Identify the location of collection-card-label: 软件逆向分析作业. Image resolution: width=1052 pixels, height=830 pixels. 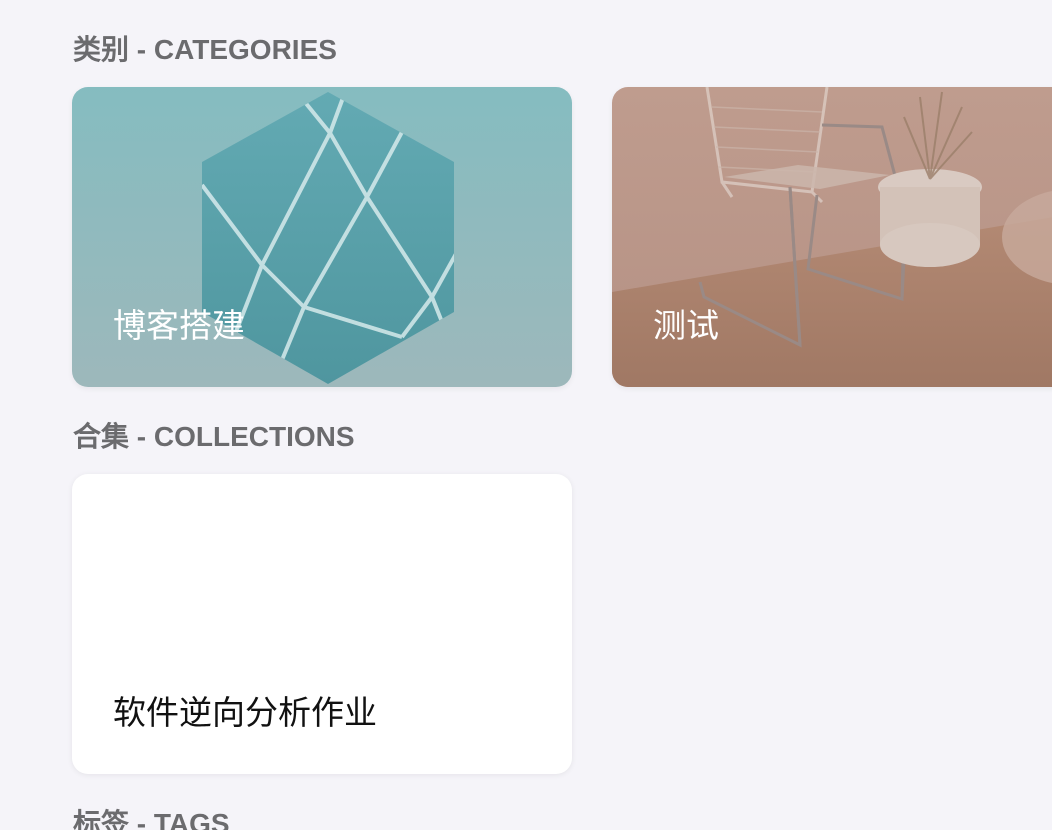
(245, 712).